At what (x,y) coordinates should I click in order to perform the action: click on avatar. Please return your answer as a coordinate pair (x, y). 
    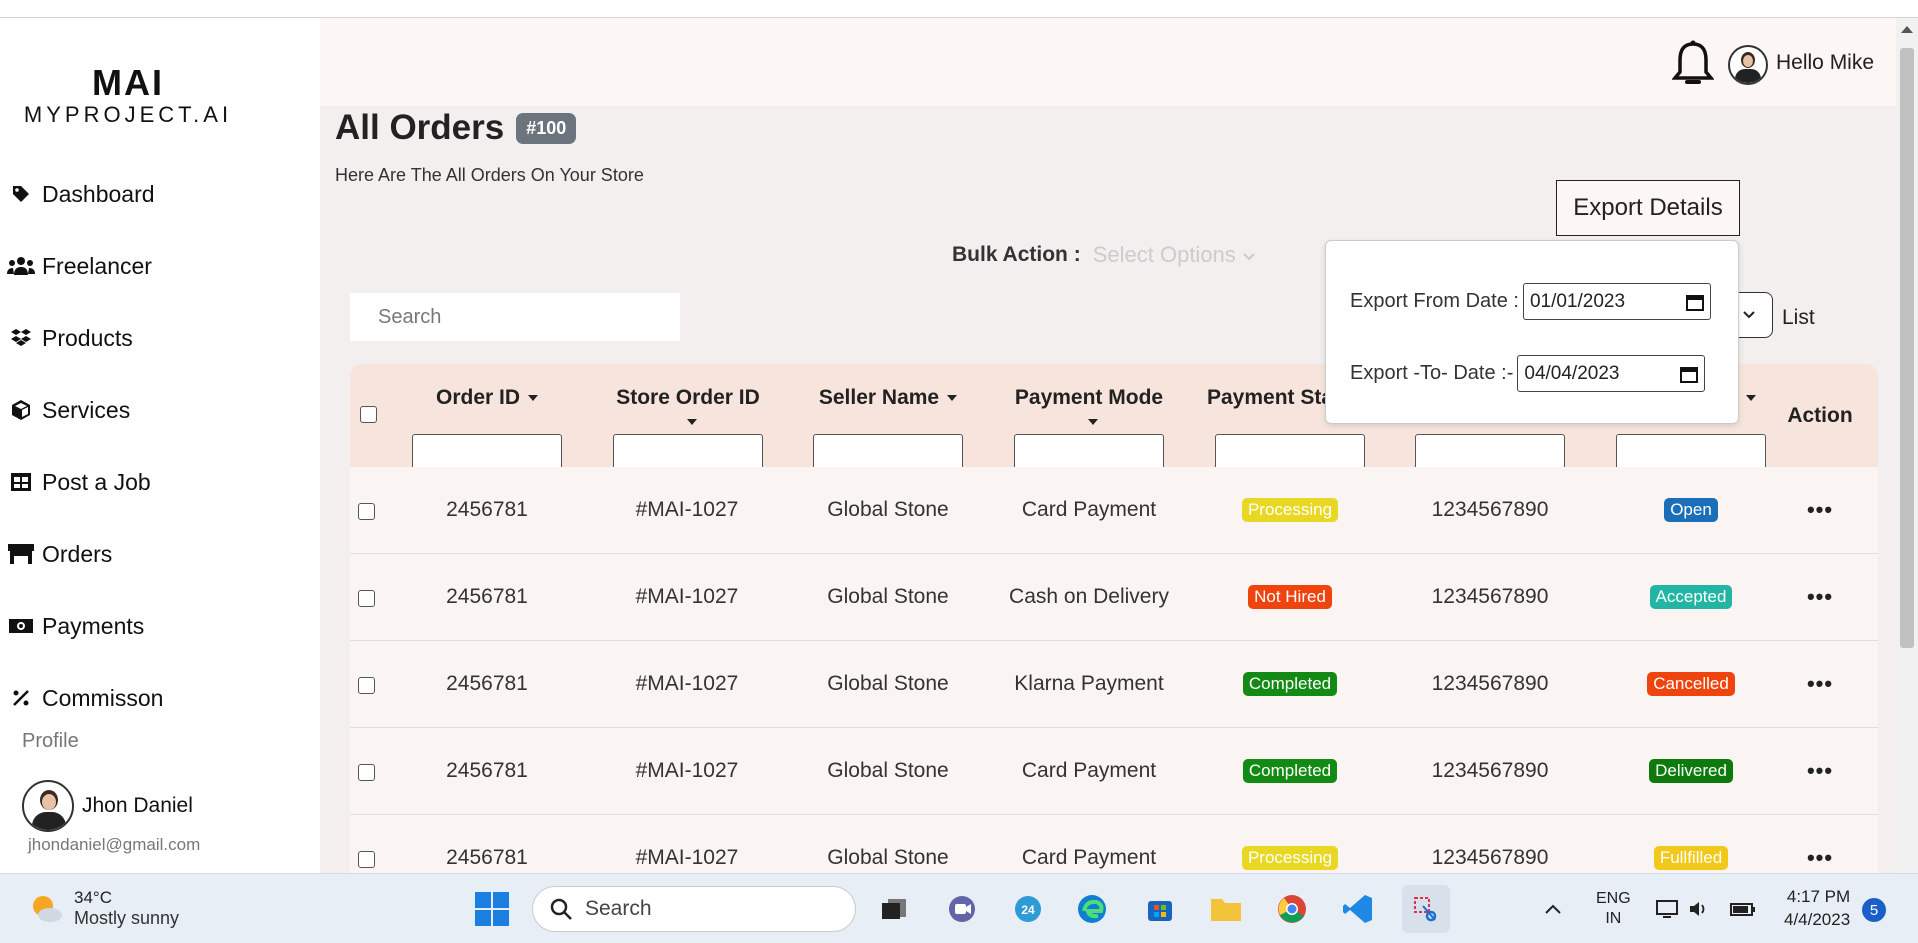
    Looking at the image, I should click on (48, 806).